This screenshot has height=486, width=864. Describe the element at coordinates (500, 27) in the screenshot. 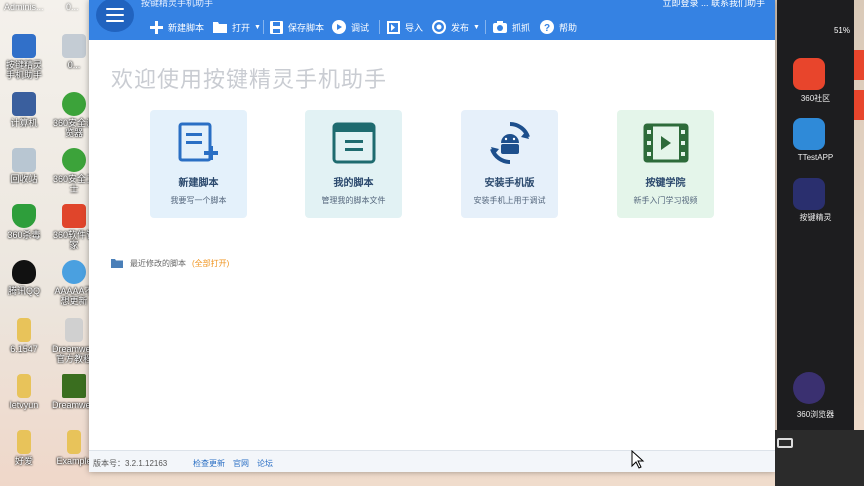

I see `camera-icon` at that location.